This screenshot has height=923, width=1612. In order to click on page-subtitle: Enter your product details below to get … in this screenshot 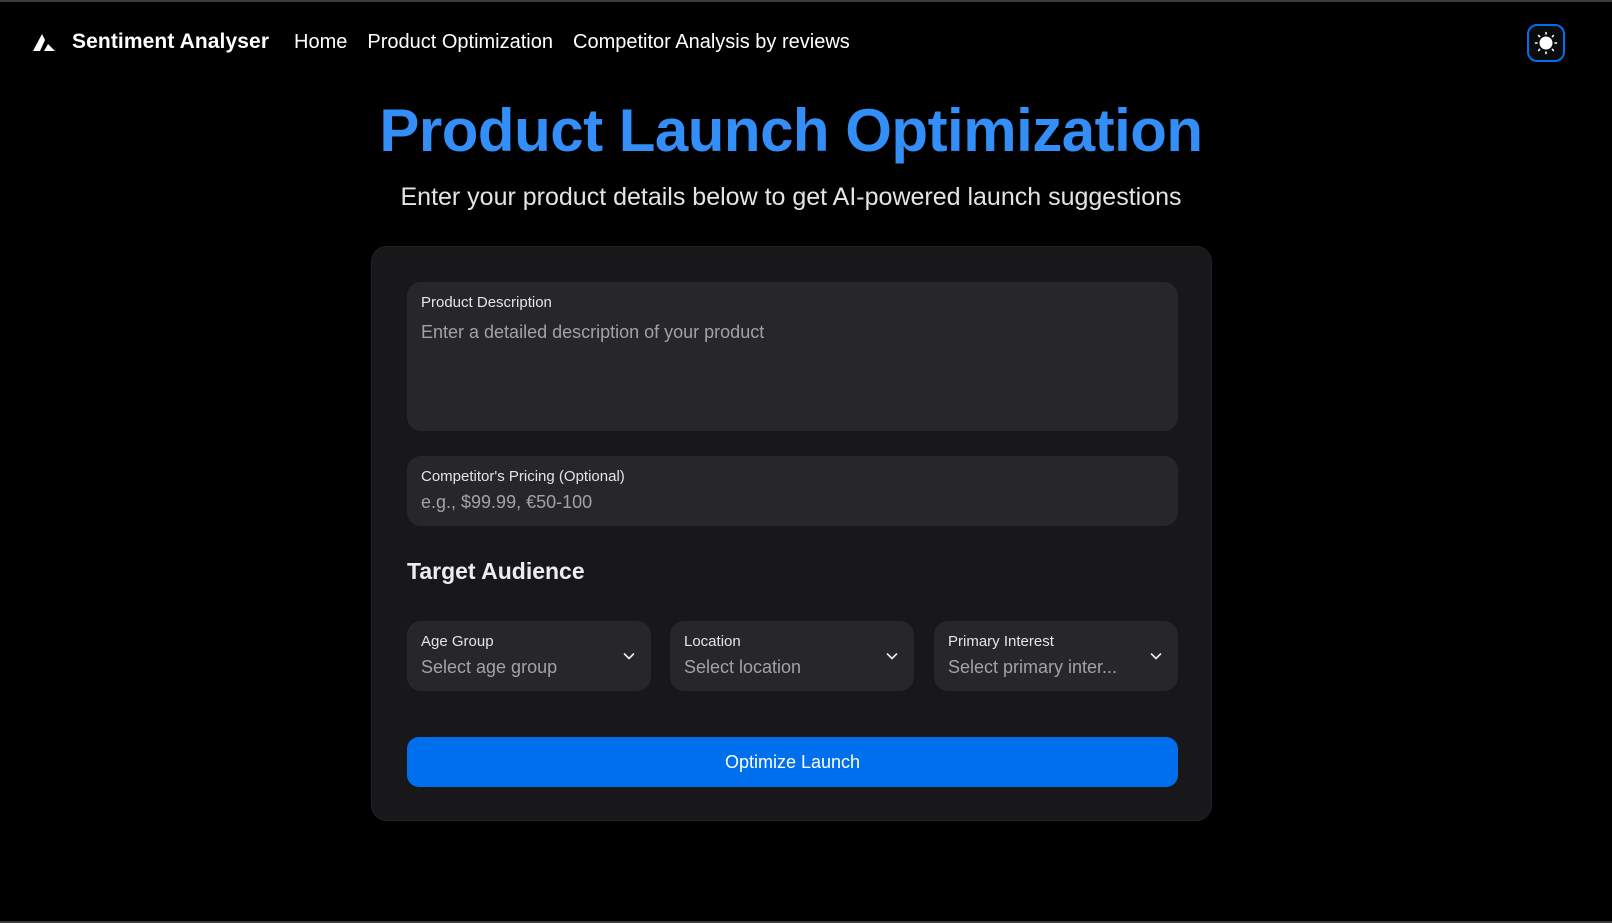, I will do `click(791, 197)`.